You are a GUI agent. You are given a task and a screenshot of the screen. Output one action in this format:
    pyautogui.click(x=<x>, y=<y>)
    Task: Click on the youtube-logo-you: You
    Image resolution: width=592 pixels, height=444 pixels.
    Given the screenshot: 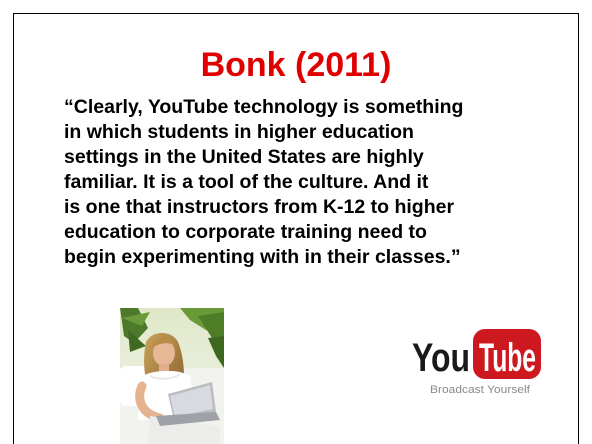 What is the action you would take?
    pyautogui.click(x=441, y=358)
    